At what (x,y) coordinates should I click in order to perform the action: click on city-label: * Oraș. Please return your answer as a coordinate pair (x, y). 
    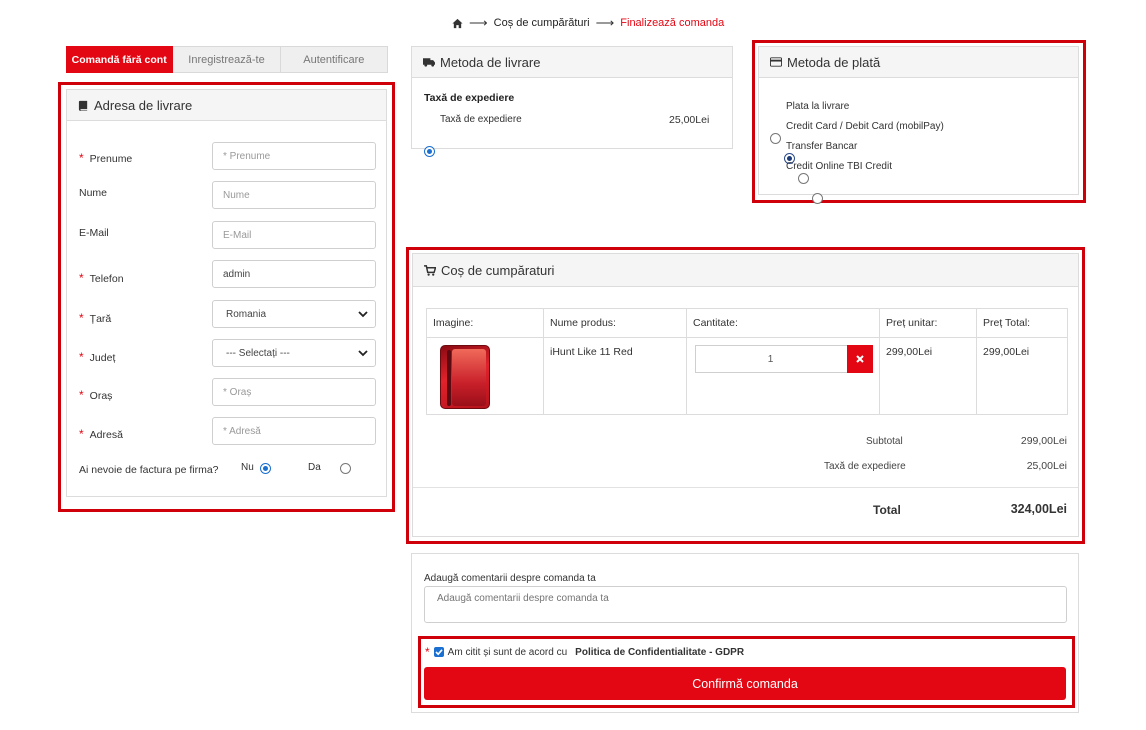
    Looking at the image, I should click on (96, 395).